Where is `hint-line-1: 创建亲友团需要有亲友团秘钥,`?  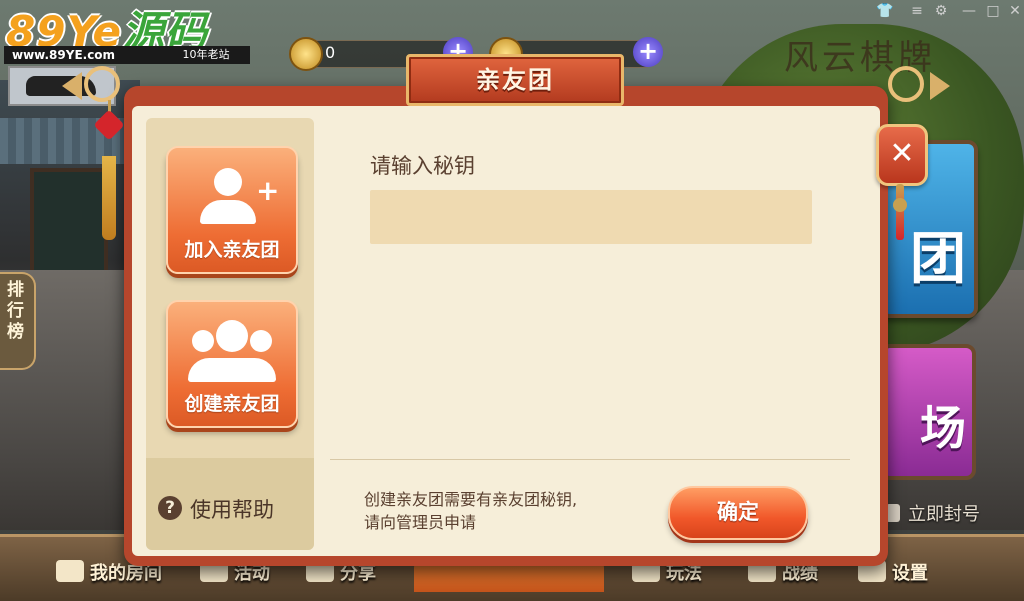 hint-line-1: 创建亲友团需要有亲友团秘钥, is located at coordinates (471, 499).